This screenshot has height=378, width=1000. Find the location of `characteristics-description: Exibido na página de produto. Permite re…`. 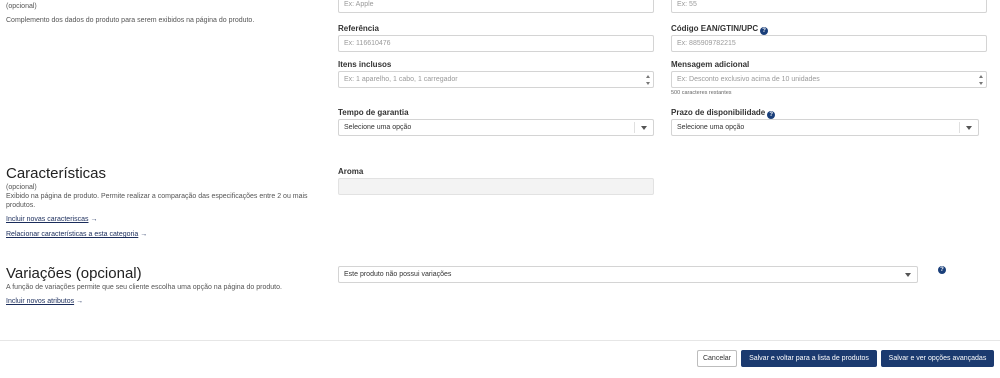

characteristics-description: Exibido na página de produto. Permite re… is located at coordinates (157, 201).